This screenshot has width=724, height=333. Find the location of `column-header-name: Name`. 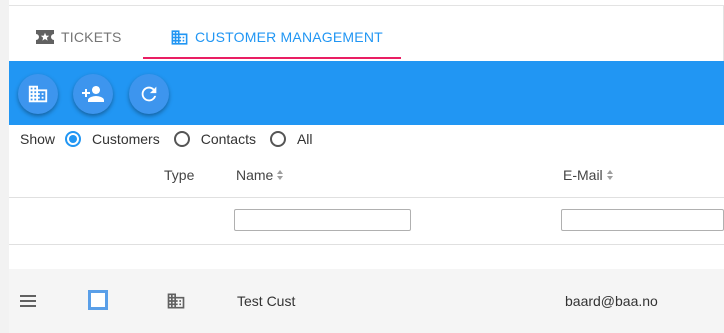

column-header-name: Name is located at coordinates (260, 175).